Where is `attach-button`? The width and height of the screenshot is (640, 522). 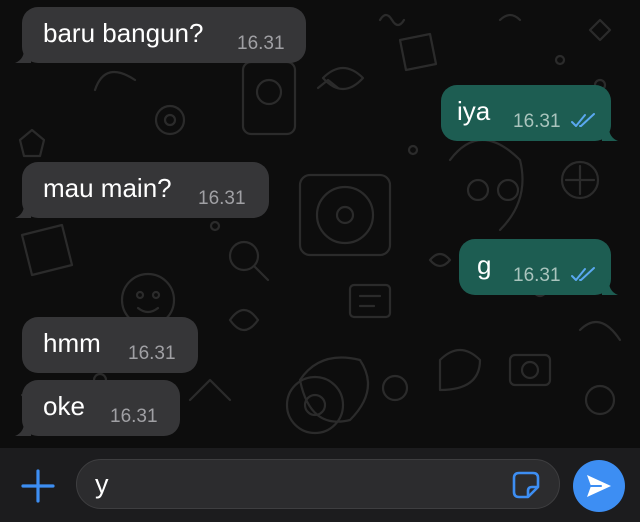
attach-button is located at coordinates (38, 486).